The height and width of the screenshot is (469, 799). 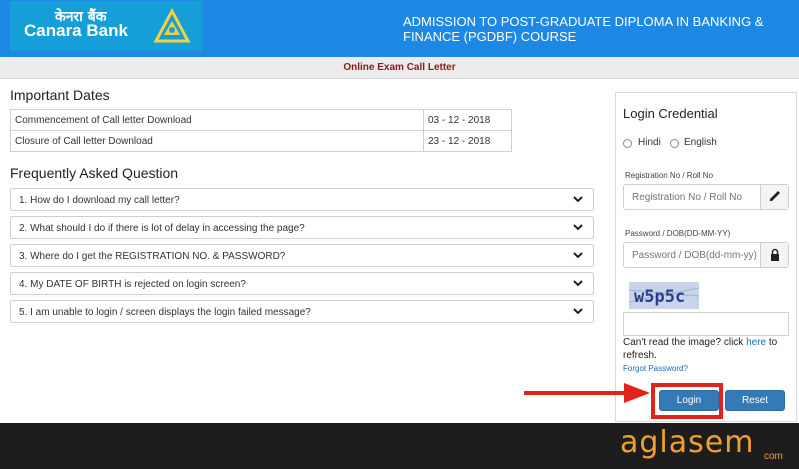 What do you see at coordinates (692, 255) in the screenshot?
I see `password-input` at bounding box center [692, 255].